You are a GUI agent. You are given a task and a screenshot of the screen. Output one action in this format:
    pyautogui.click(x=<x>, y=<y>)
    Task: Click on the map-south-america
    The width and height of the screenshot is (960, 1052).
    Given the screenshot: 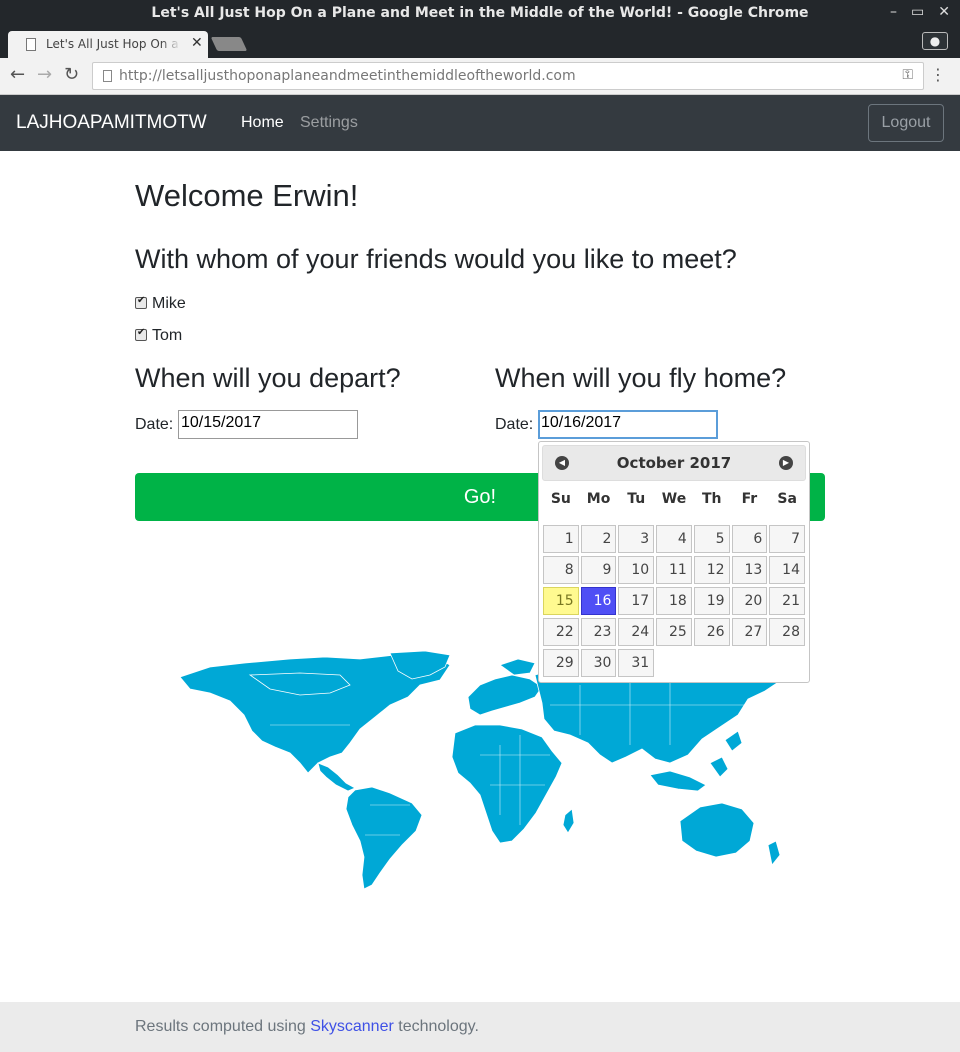 What is the action you would take?
    pyautogui.click(x=384, y=838)
    